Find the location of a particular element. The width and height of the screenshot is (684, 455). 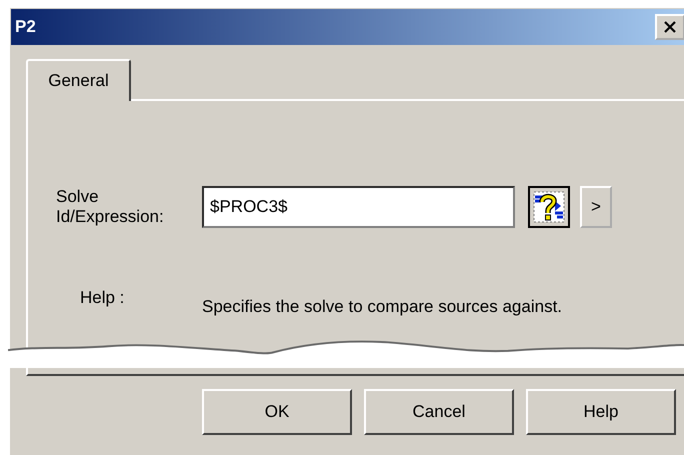

question-mark-icon is located at coordinates (549, 207).